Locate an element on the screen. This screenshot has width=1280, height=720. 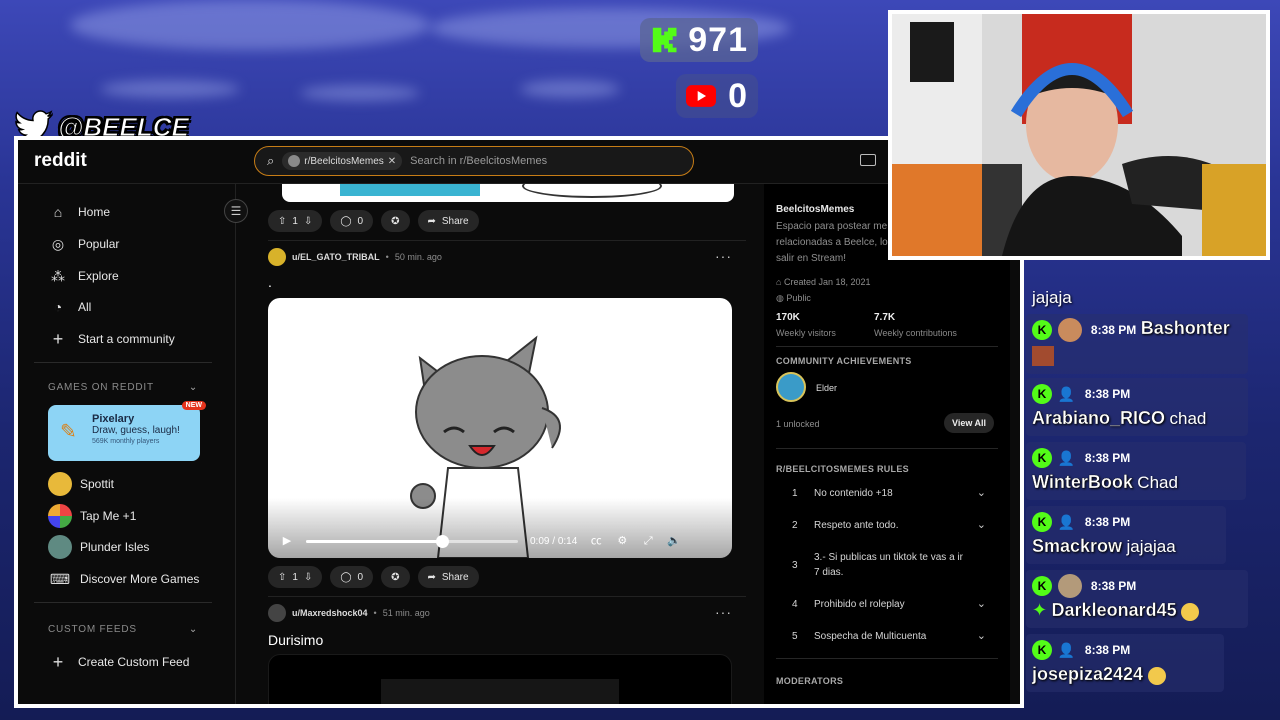
pencil-icon: ✎ is located at coordinates (68, 432).